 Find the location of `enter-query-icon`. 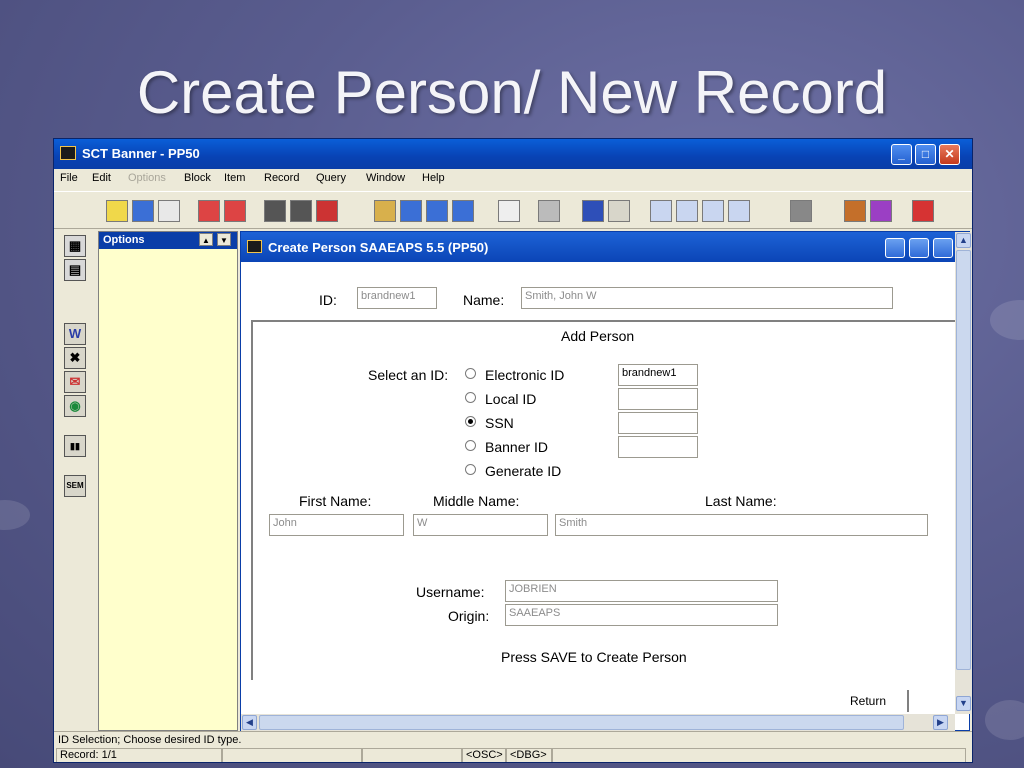

enter-query-icon is located at coordinates (275, 211).